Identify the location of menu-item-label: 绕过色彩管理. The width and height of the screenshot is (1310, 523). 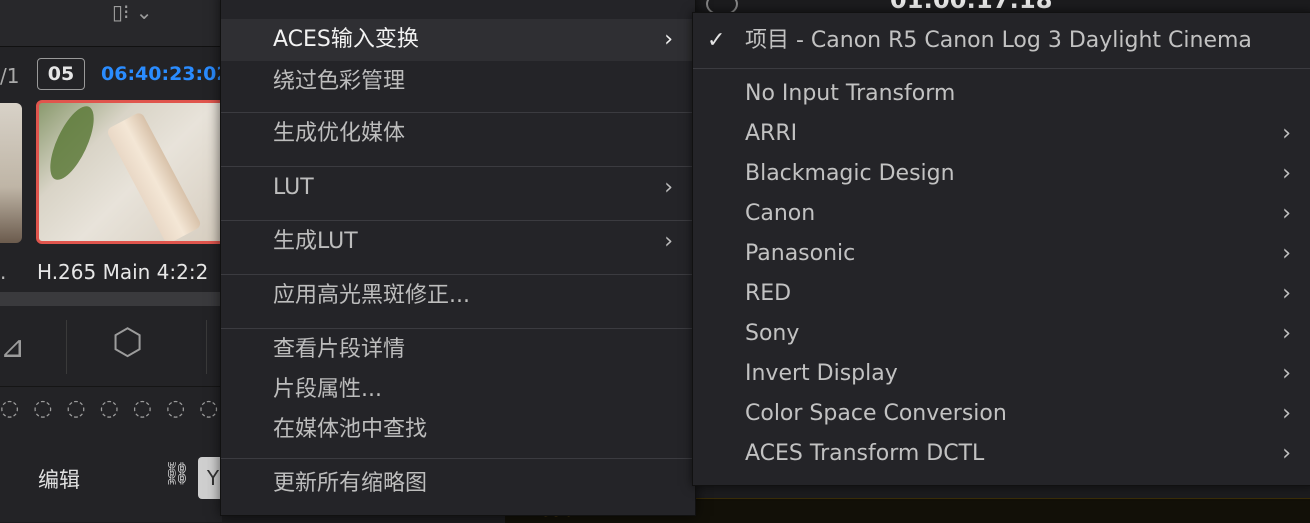
(339, 81).